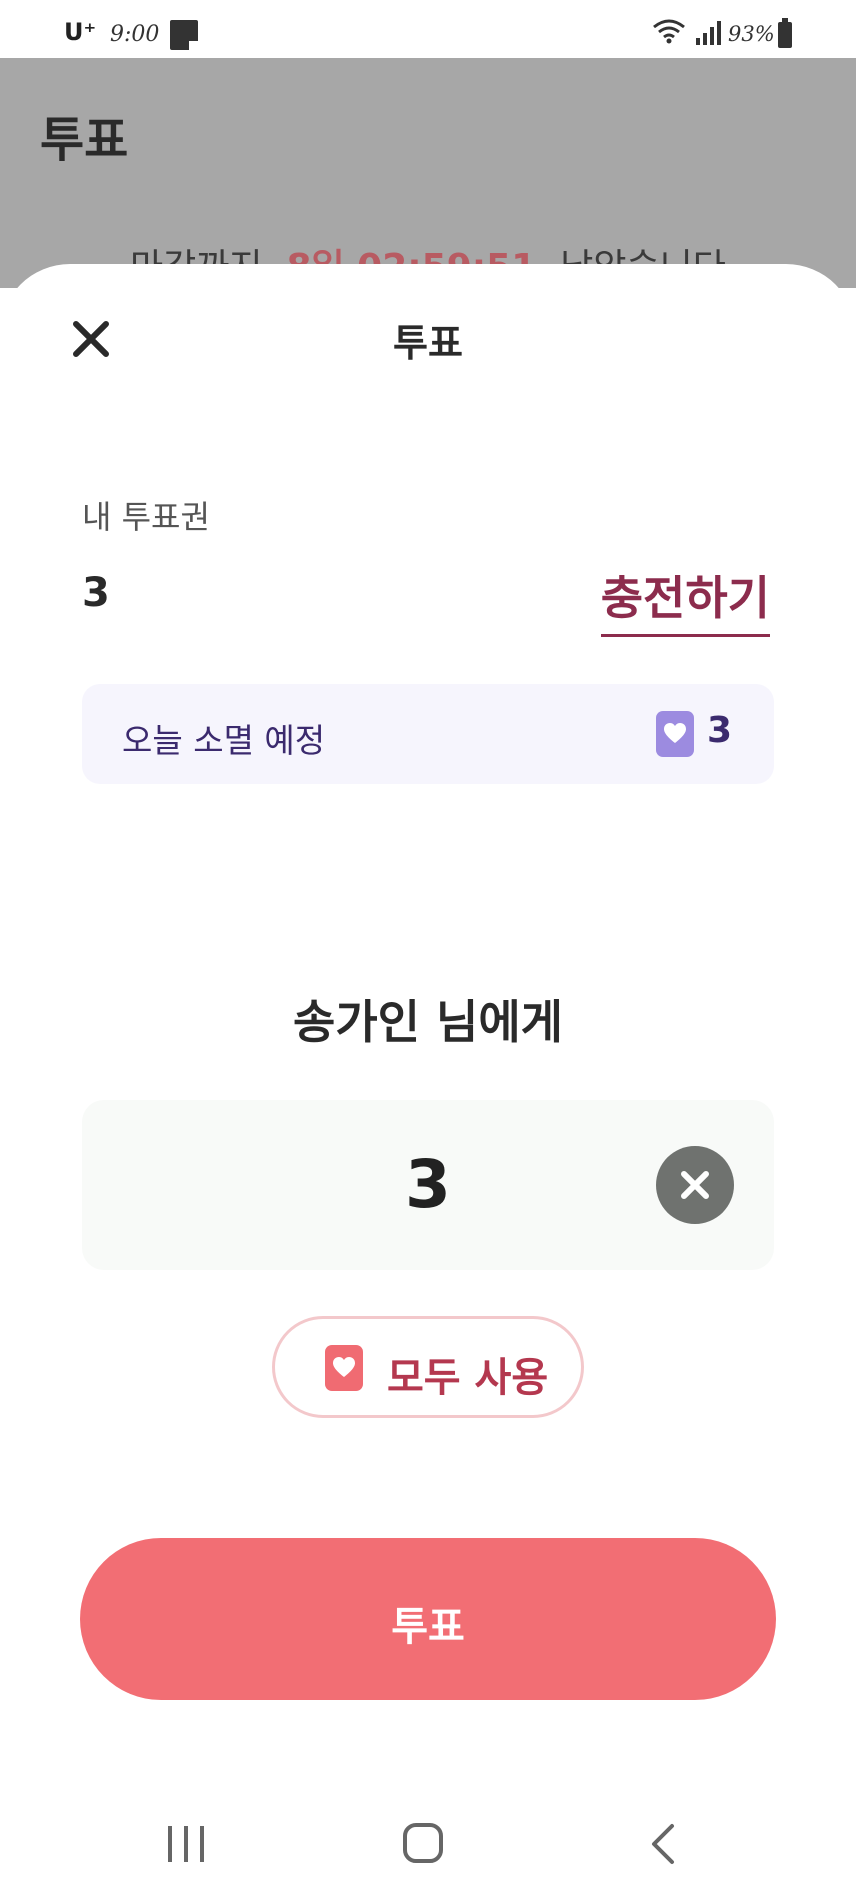 Image resolution: width=856 pixels, height=1902 pixels. What do you see at coordinates (695, 1185) in the screenshot?
I see `clear-icon` at bounding box center [695, 1185].